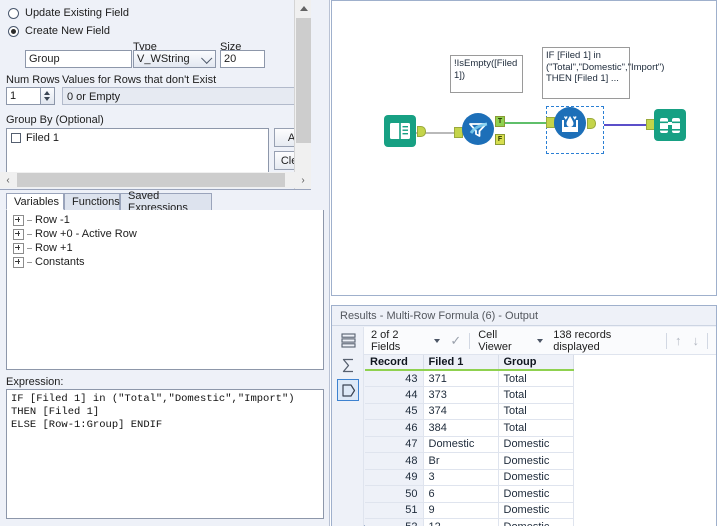  I want to click on field-name-input: Group, so click(78, 59).